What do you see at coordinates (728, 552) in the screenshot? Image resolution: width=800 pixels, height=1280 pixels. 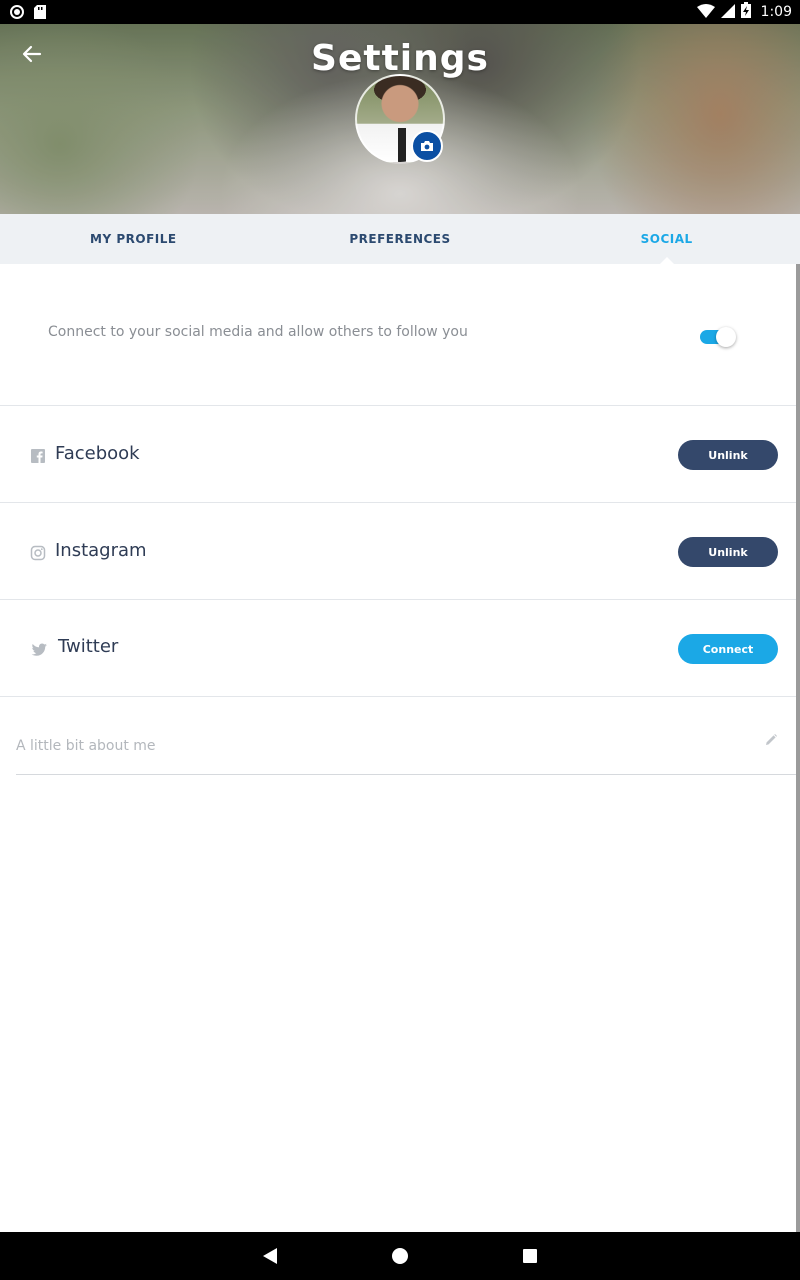 I see `instagram-unlink-button: Unlink` at bounding box center [728, 552].